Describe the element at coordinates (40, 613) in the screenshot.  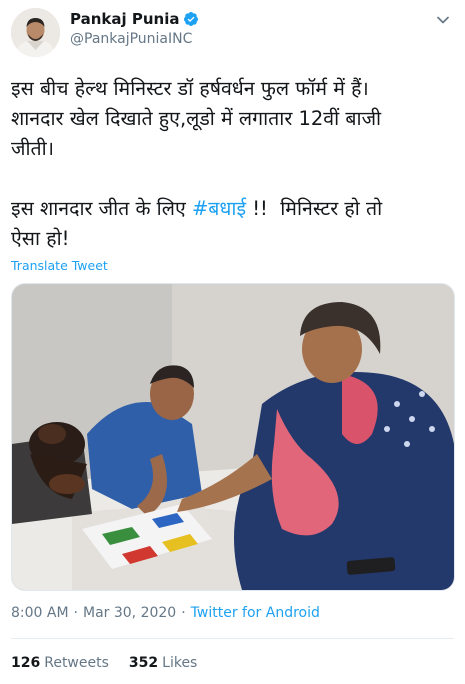
I see `tweet-time: 8:00 AM` at that location.